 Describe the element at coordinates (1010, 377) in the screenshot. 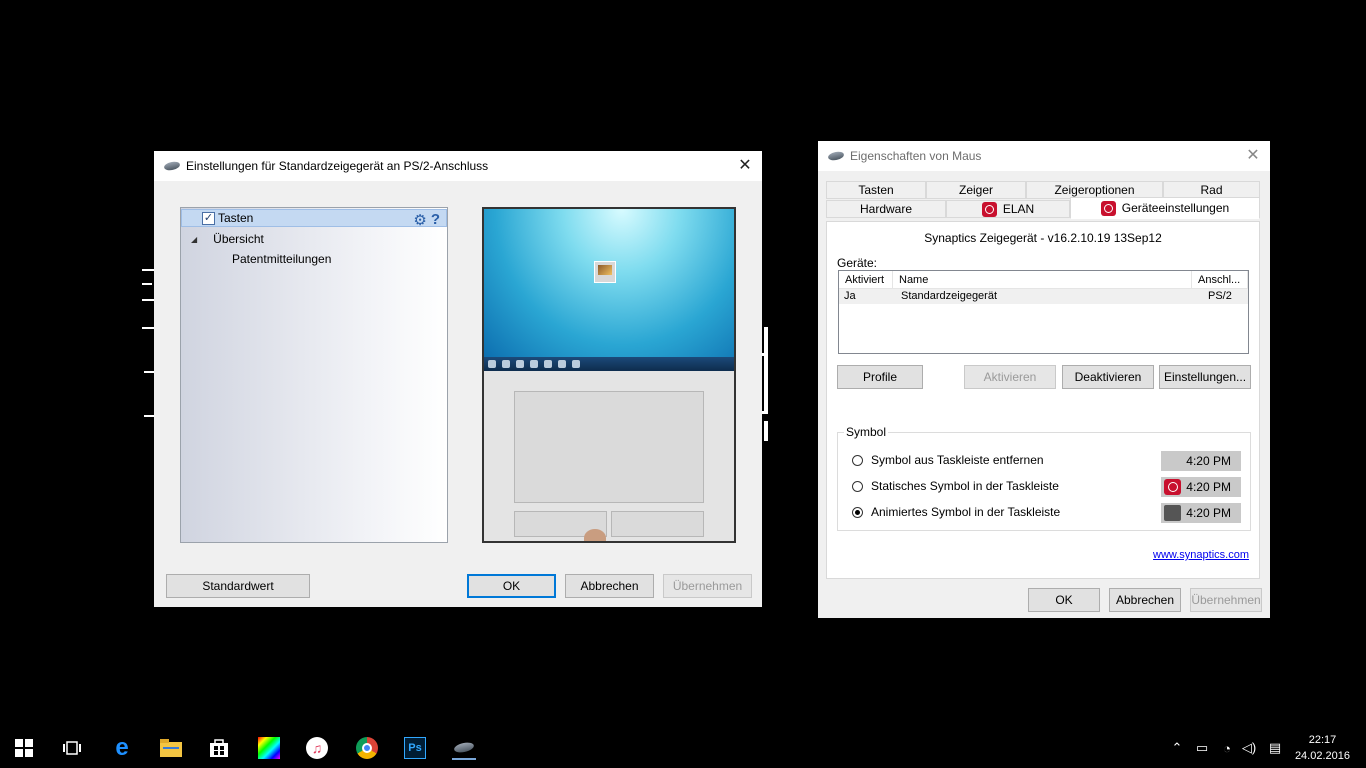

I see `activate-button: Aktivieren` at that location.